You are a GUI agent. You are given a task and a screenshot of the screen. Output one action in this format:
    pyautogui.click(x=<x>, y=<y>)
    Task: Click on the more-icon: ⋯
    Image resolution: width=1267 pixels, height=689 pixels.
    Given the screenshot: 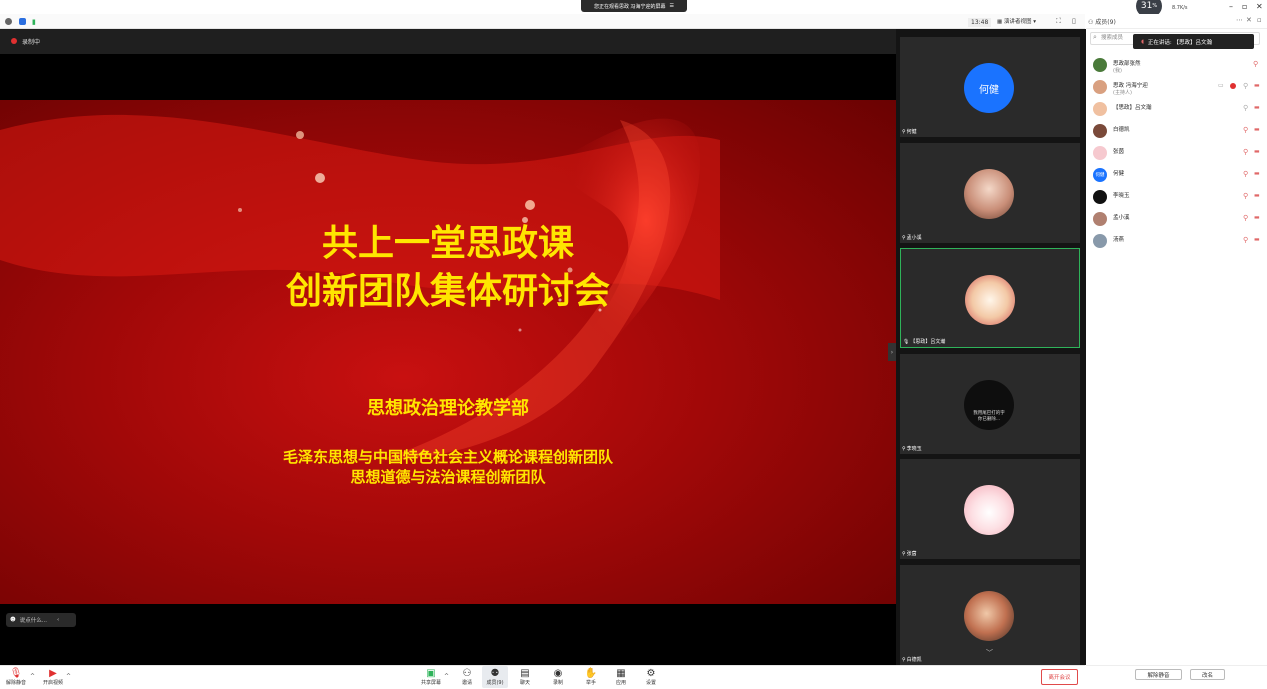 What is the action you would take?
    pyautogui.click(x=1239, y=20)
    